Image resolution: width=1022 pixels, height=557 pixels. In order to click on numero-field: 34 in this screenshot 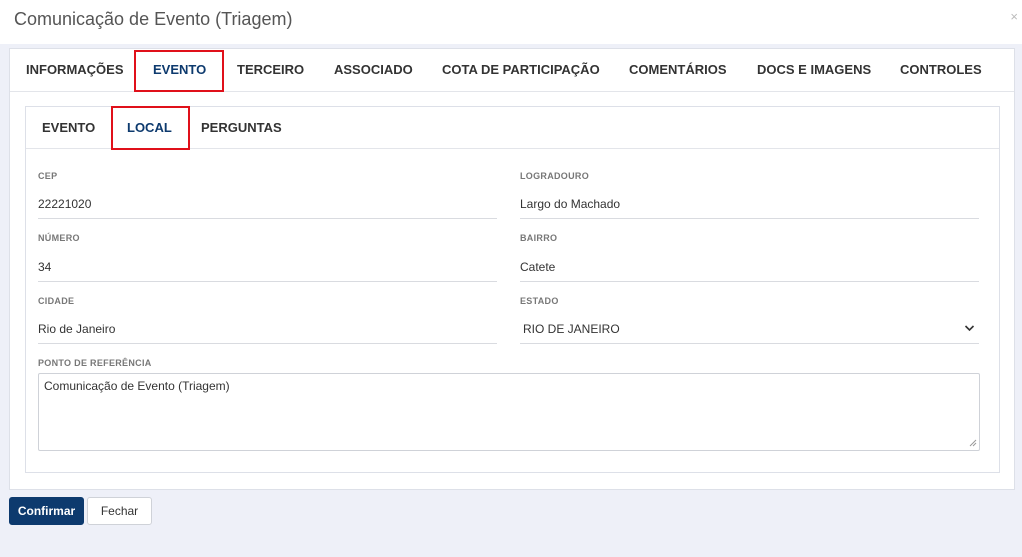, I will do `click(267, 267)`.